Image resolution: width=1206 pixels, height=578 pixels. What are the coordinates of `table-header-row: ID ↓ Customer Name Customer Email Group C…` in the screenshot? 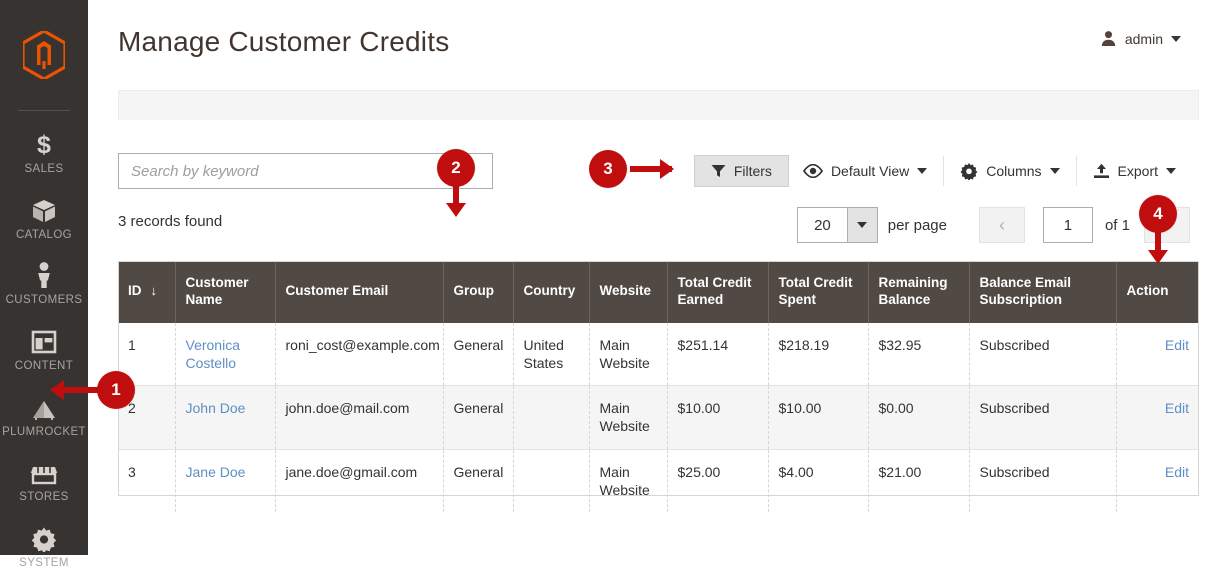 It's located at (658, 292).